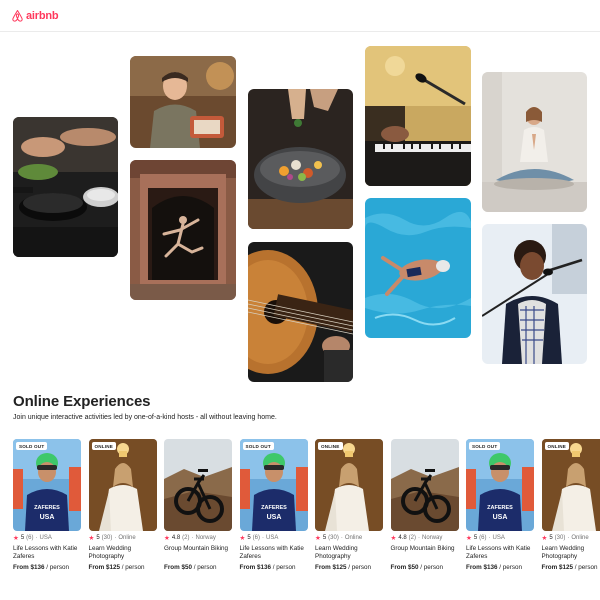 The width and height of the screenshot is (600, 600). What do you see at coordinates (65, 187) in the screenshot?
I see `cooking-pan-photo` at bounding box center [65, 187].